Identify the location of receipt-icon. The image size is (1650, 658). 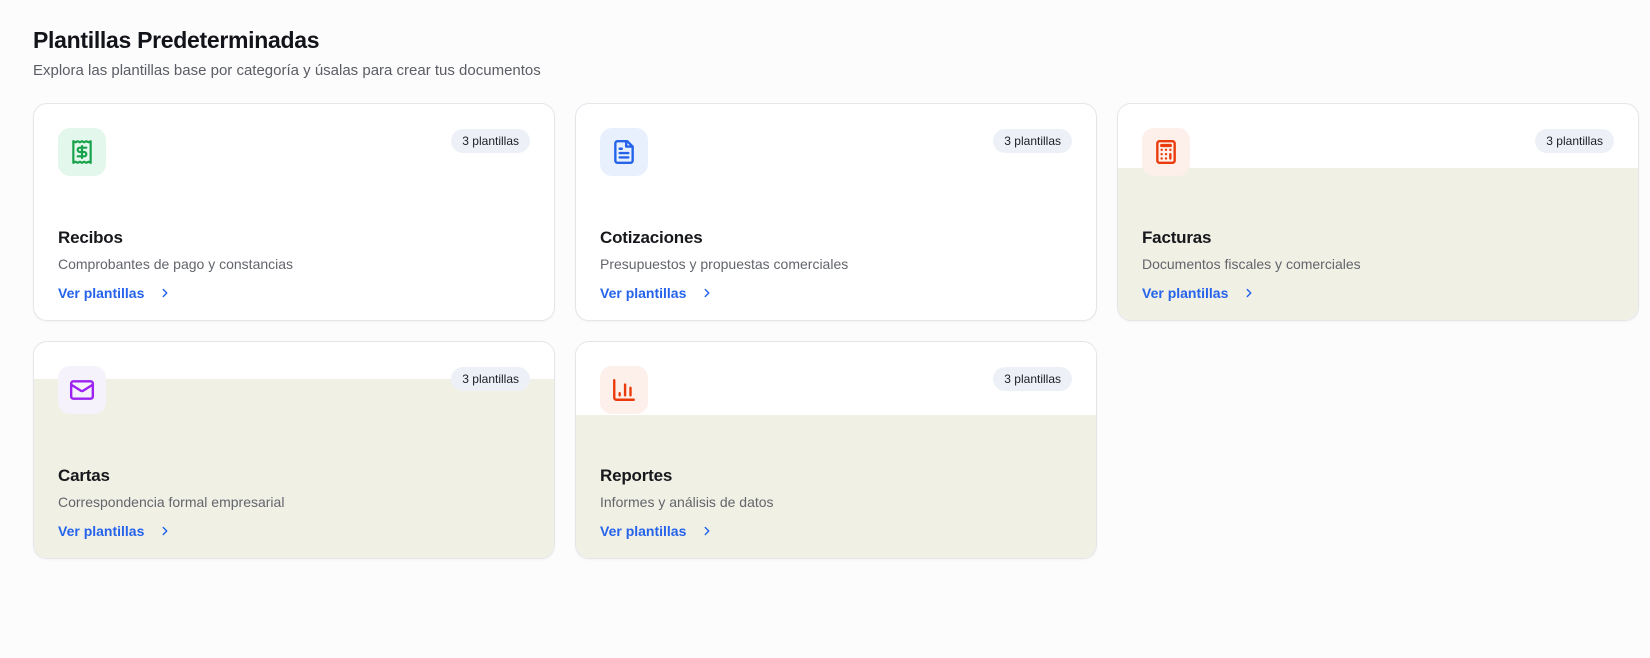
(82, 151).